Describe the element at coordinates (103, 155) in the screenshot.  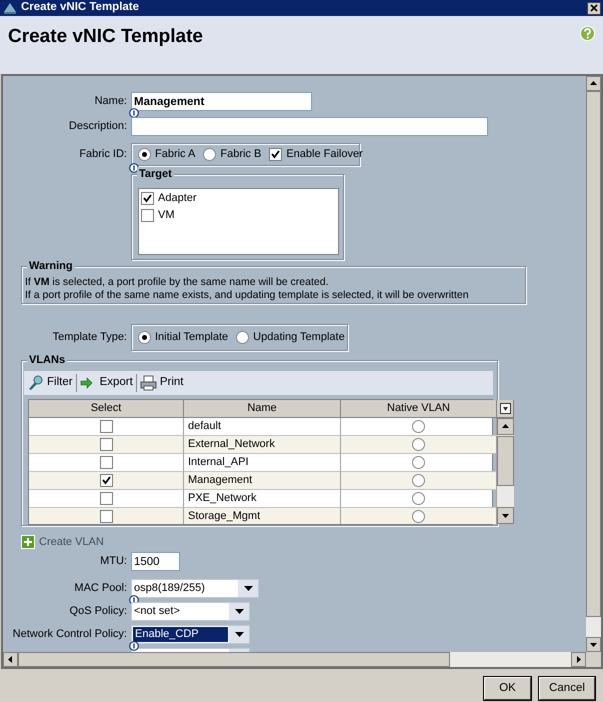
I see `field-label: Fabric ID:` at that location.